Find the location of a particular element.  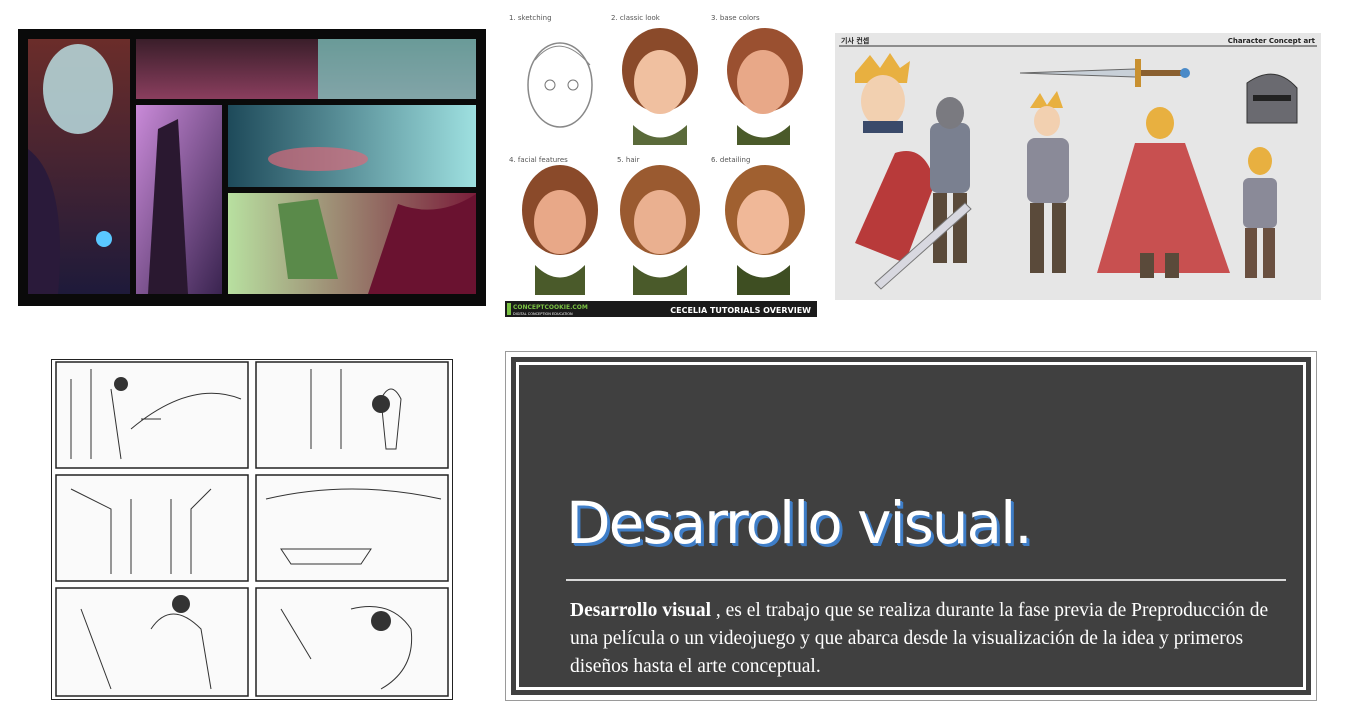

face-hair is located at coordinates (660, 230).